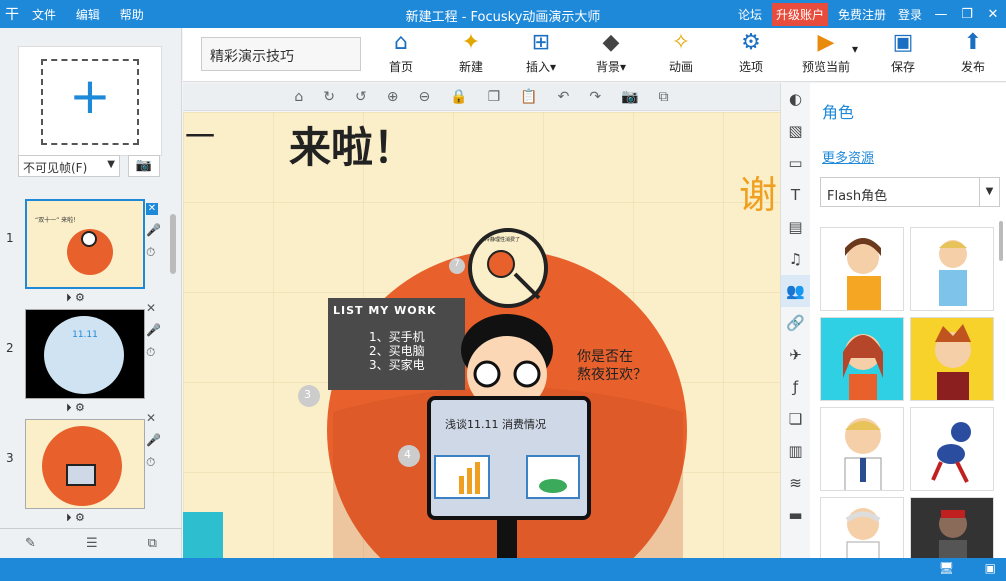 The width and height of the screenshot is (1006, 581). Describe the element at coordinates (795, 483) in the screenshot. I see `stack-icon: ≋` at that location.